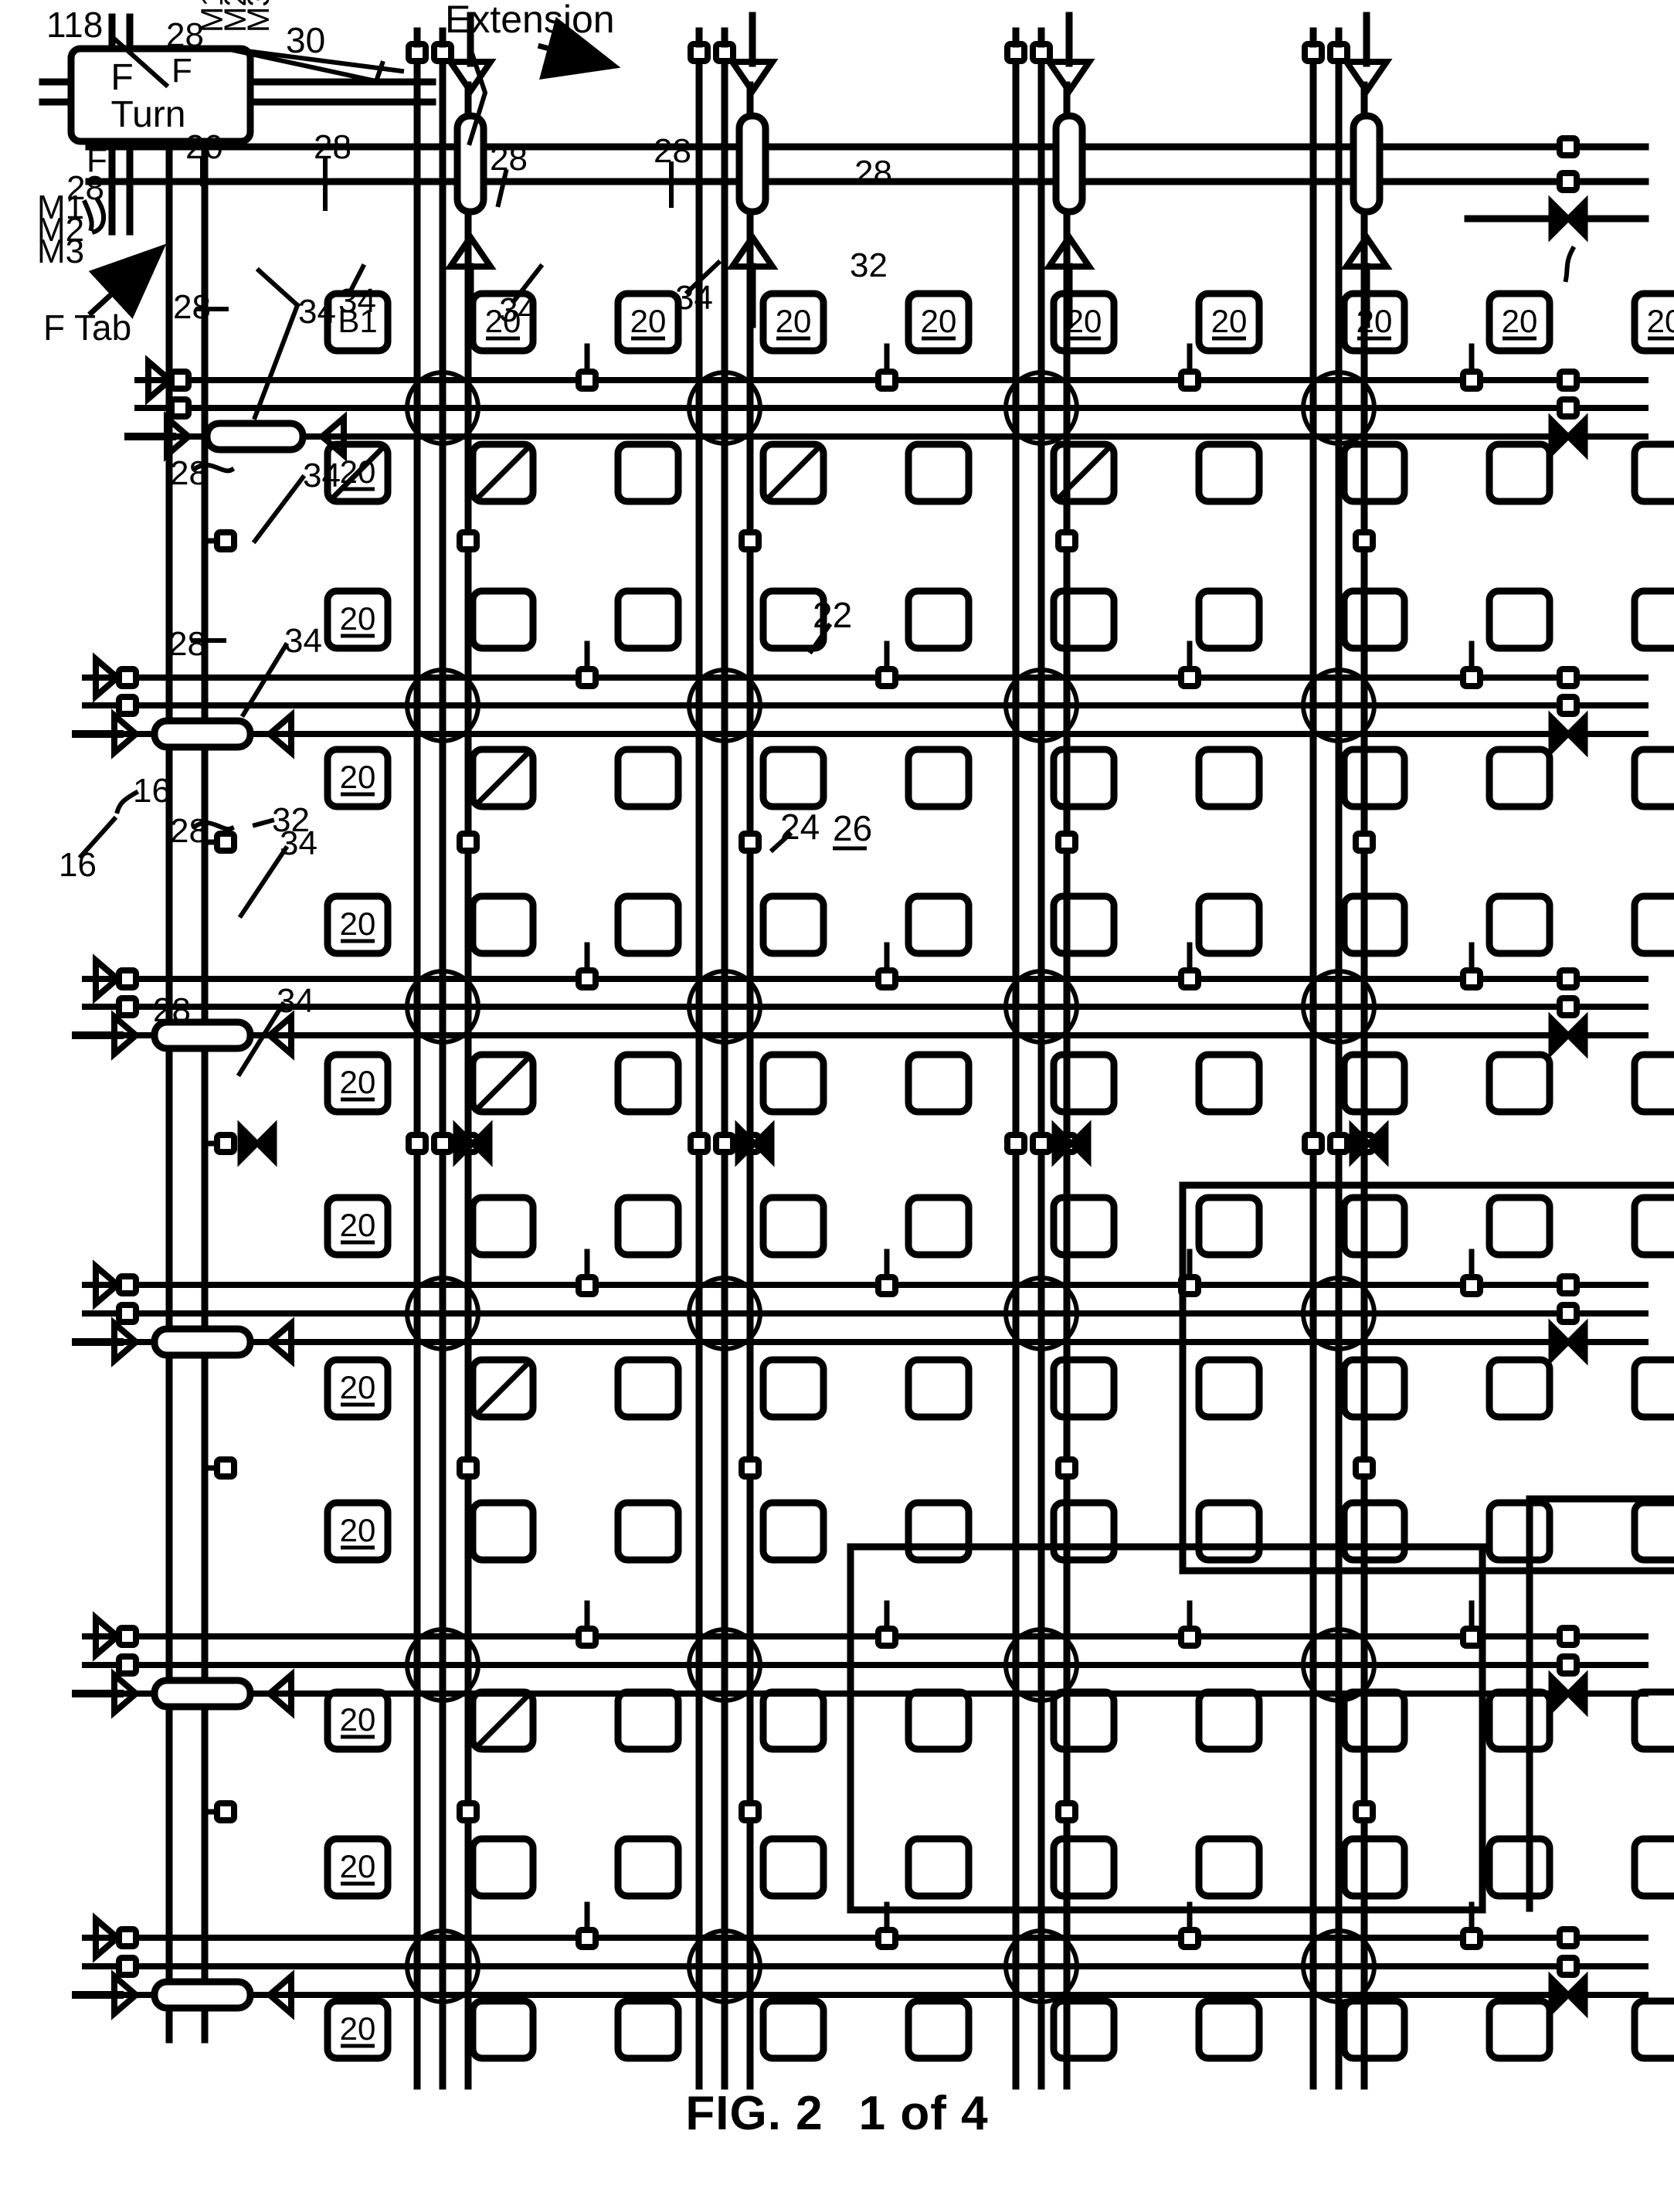  Describe the element at coordinates (305, 40) in the screenshot. I see `ref-30: 30` at that location.